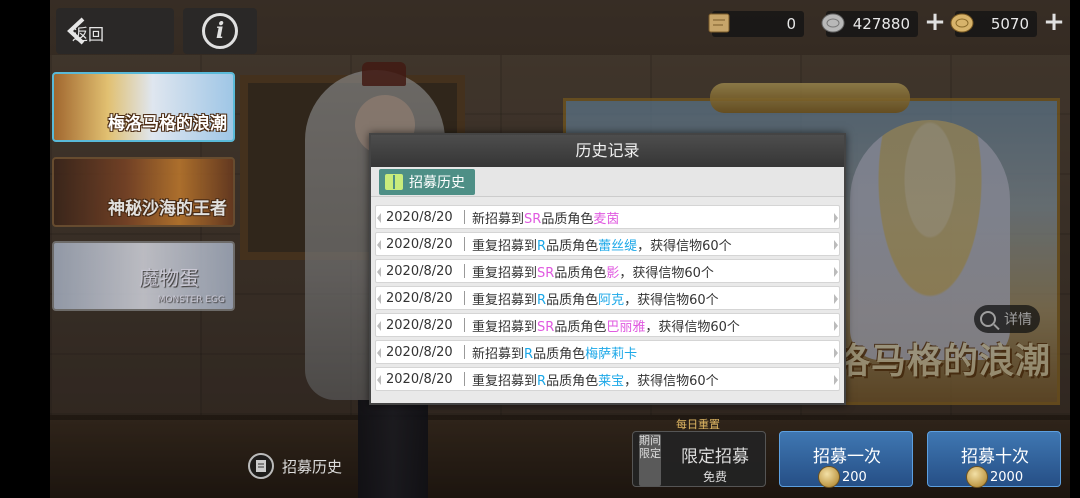 The height and width of the screenshot is (498, 1080). I want to click on banner-tab-desert-king: 神秘沙海的王者, so click(143, 192).